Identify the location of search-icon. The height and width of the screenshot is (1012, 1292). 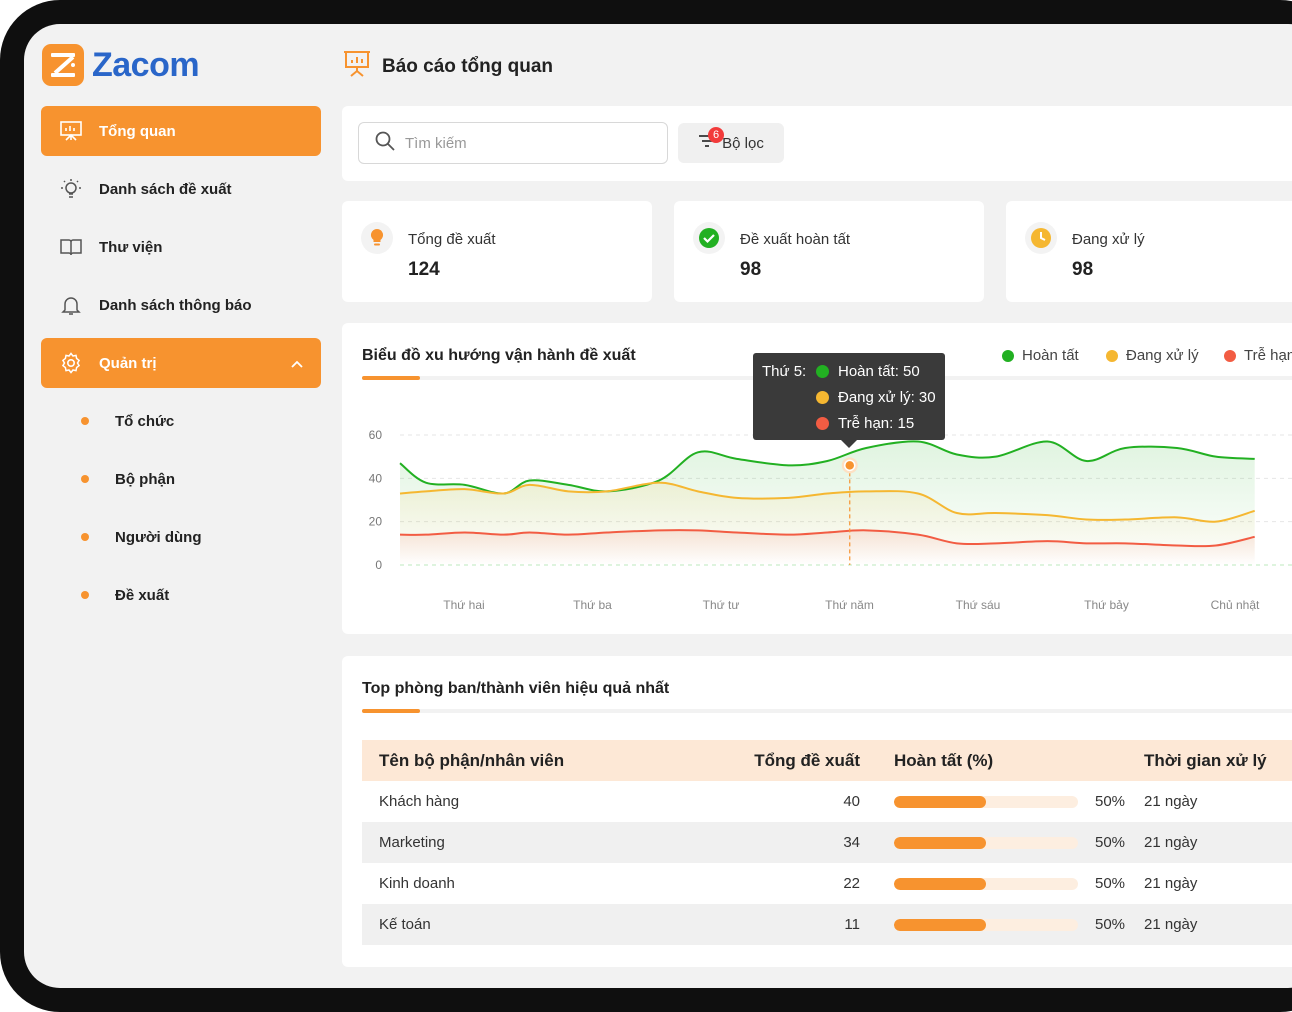
(385, 143).